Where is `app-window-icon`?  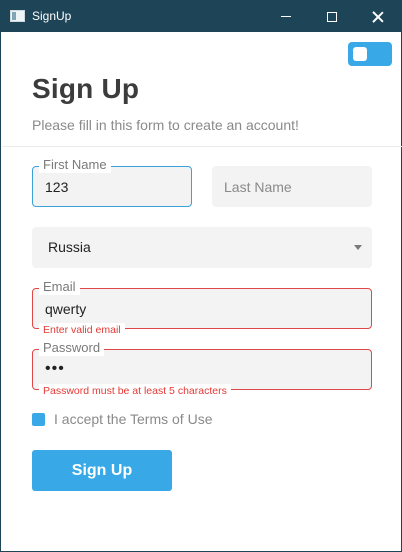
app-window-icon is located at coordinates (17, 16).